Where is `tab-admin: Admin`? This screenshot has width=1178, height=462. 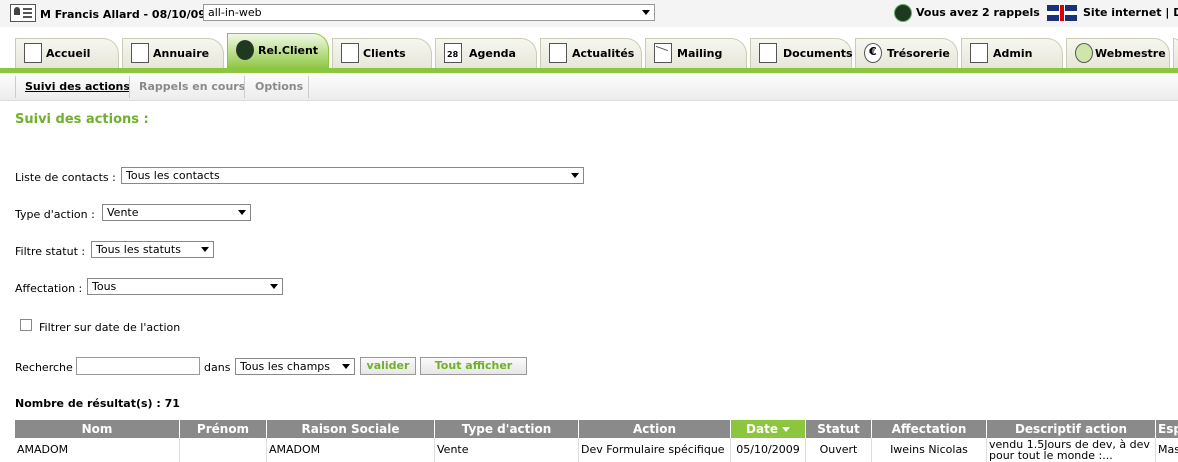
tab-admin: Admin is located at coordinates (1012, 53).